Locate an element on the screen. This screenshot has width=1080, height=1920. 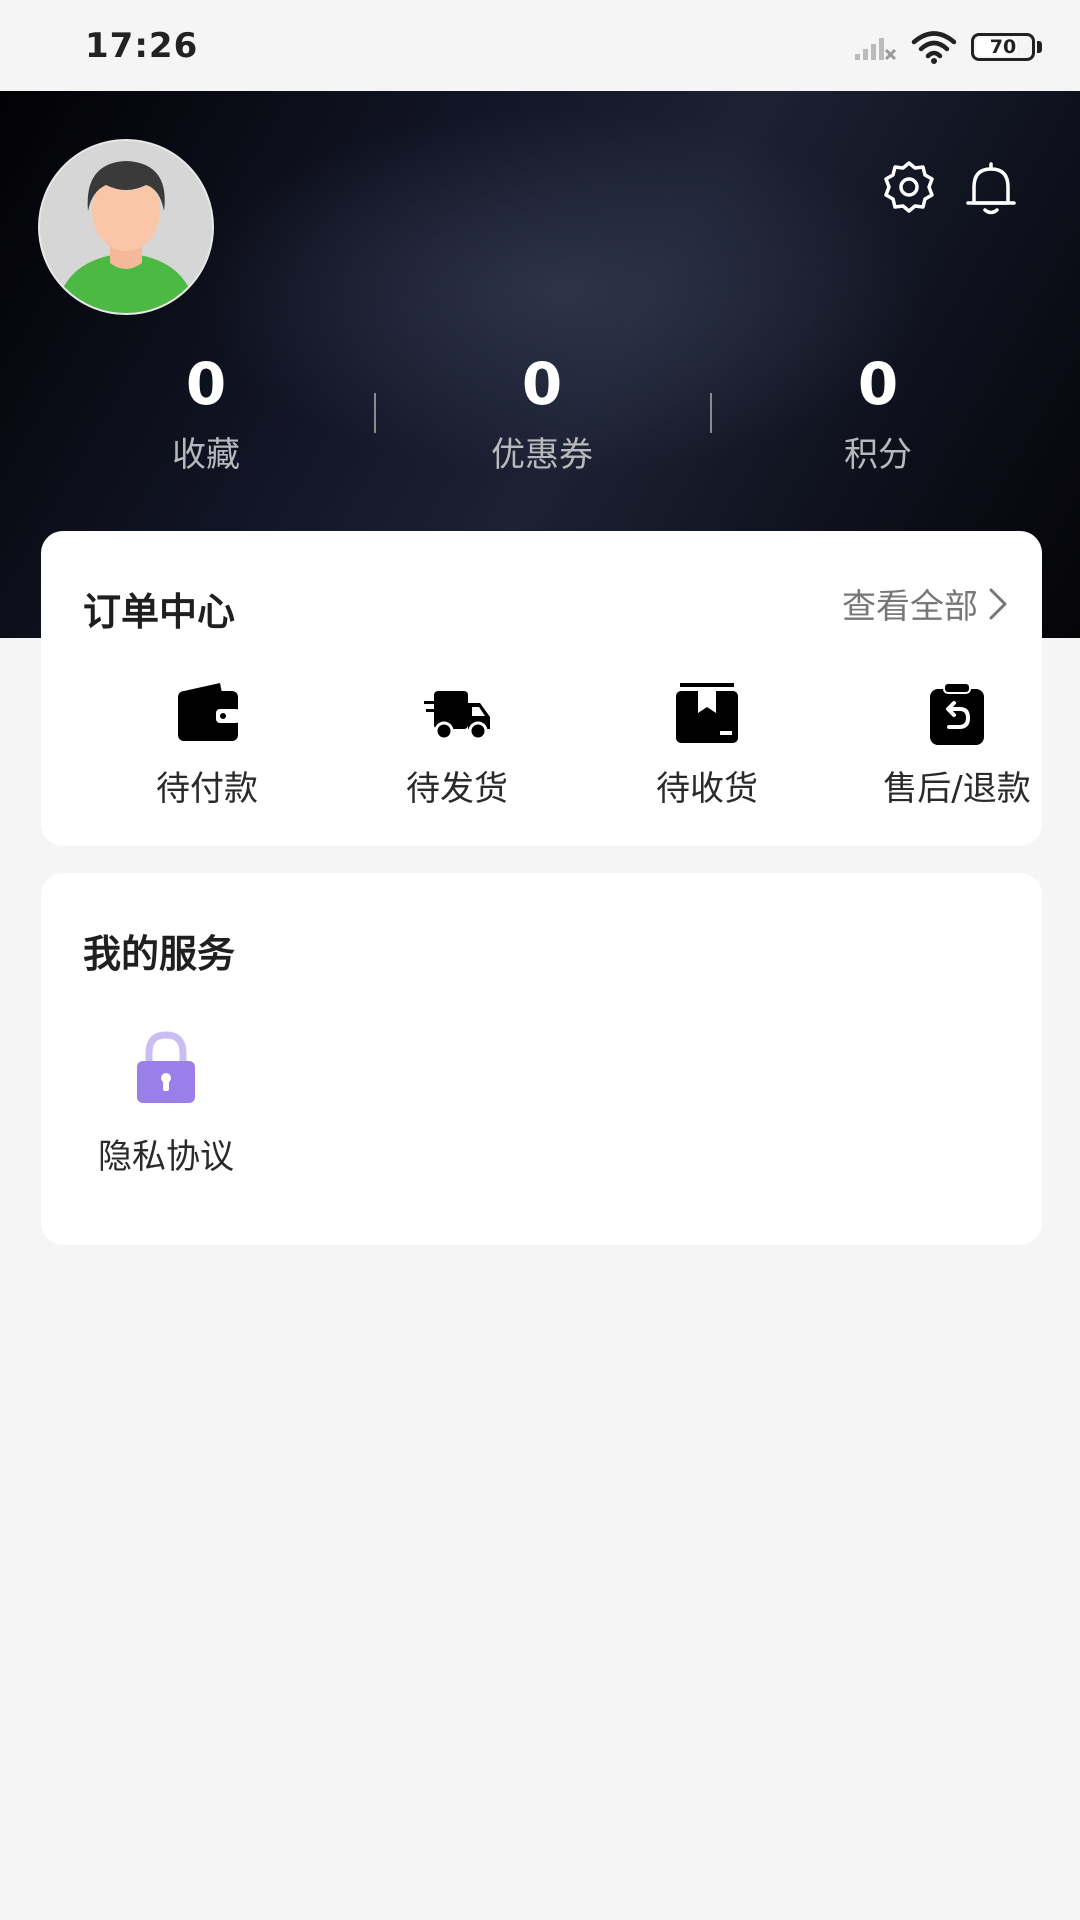
refund-clipboard-icon is located at coordinates (957, 713).